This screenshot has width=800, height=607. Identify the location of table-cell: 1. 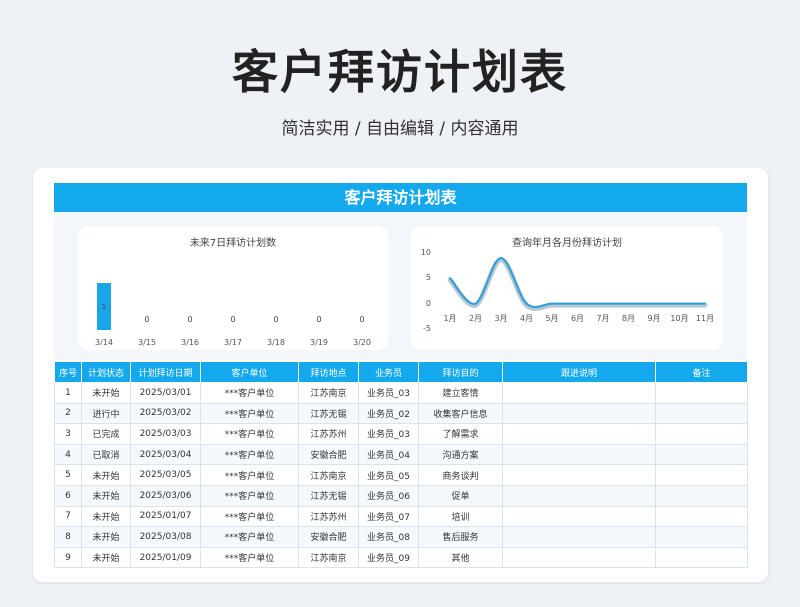
(68, 393).